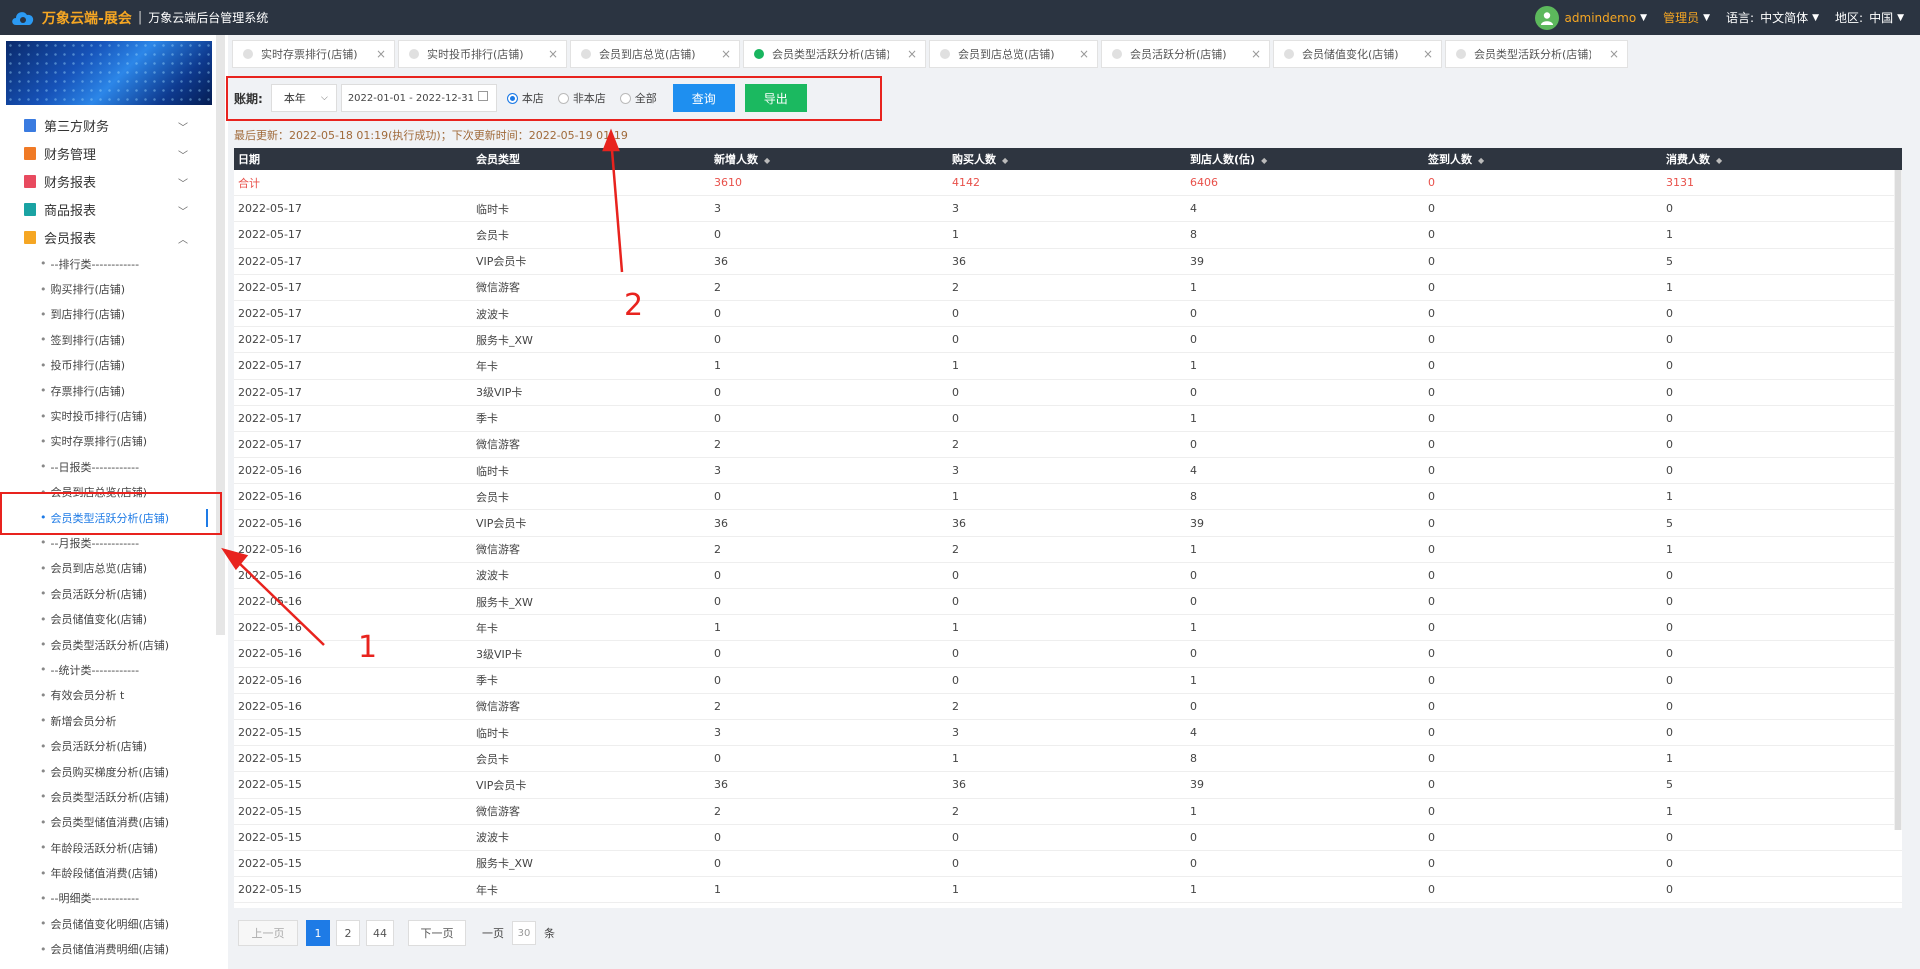 The height and width of the screenshot is (969, 1920). Describe the element at coordinates (107, 923) in the screenshot. I see `sidebar-subitem: 会员储值变化明细(店铺)` at that location.